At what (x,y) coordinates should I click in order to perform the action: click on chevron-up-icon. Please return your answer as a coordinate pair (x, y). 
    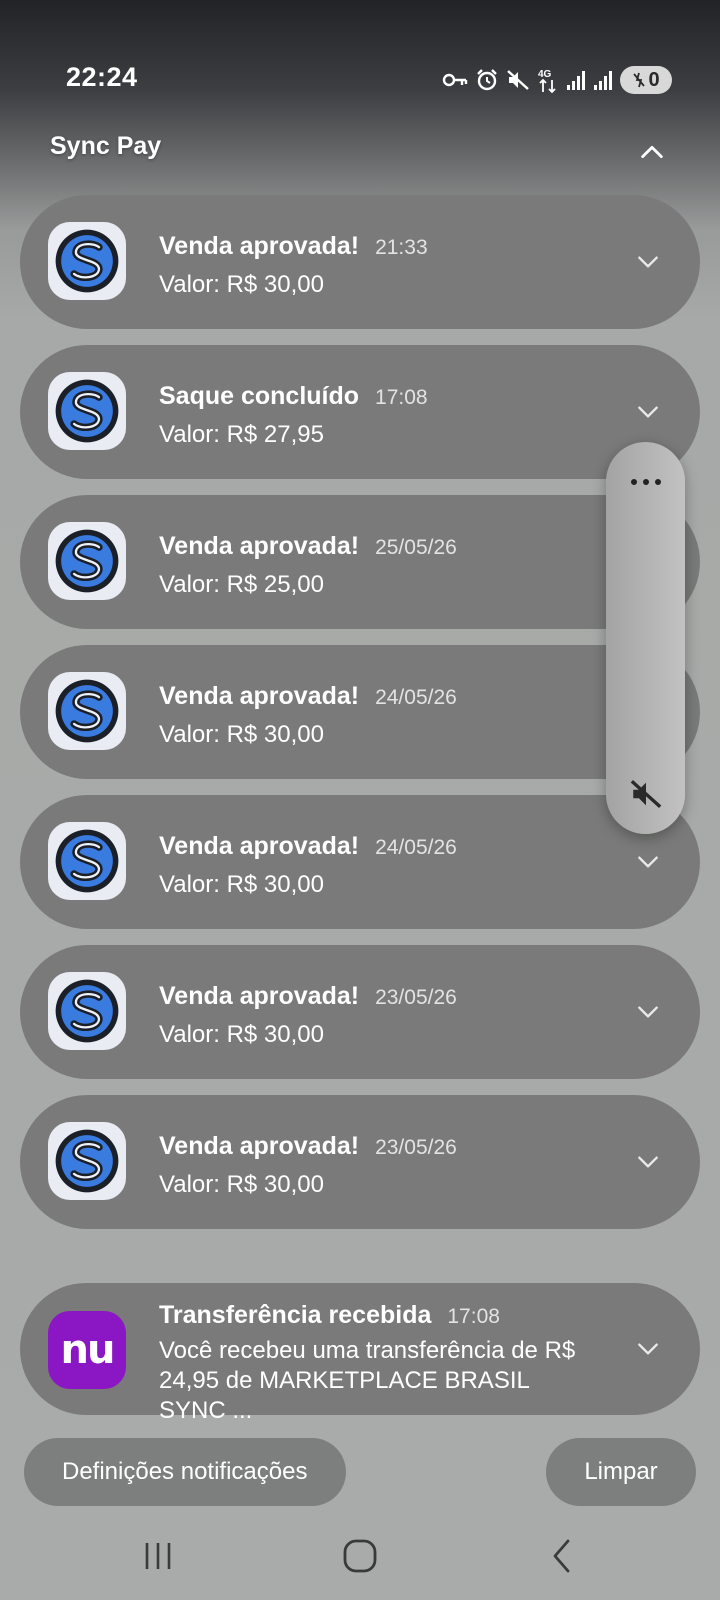
    Looking at the image, I should click on (652, 152).